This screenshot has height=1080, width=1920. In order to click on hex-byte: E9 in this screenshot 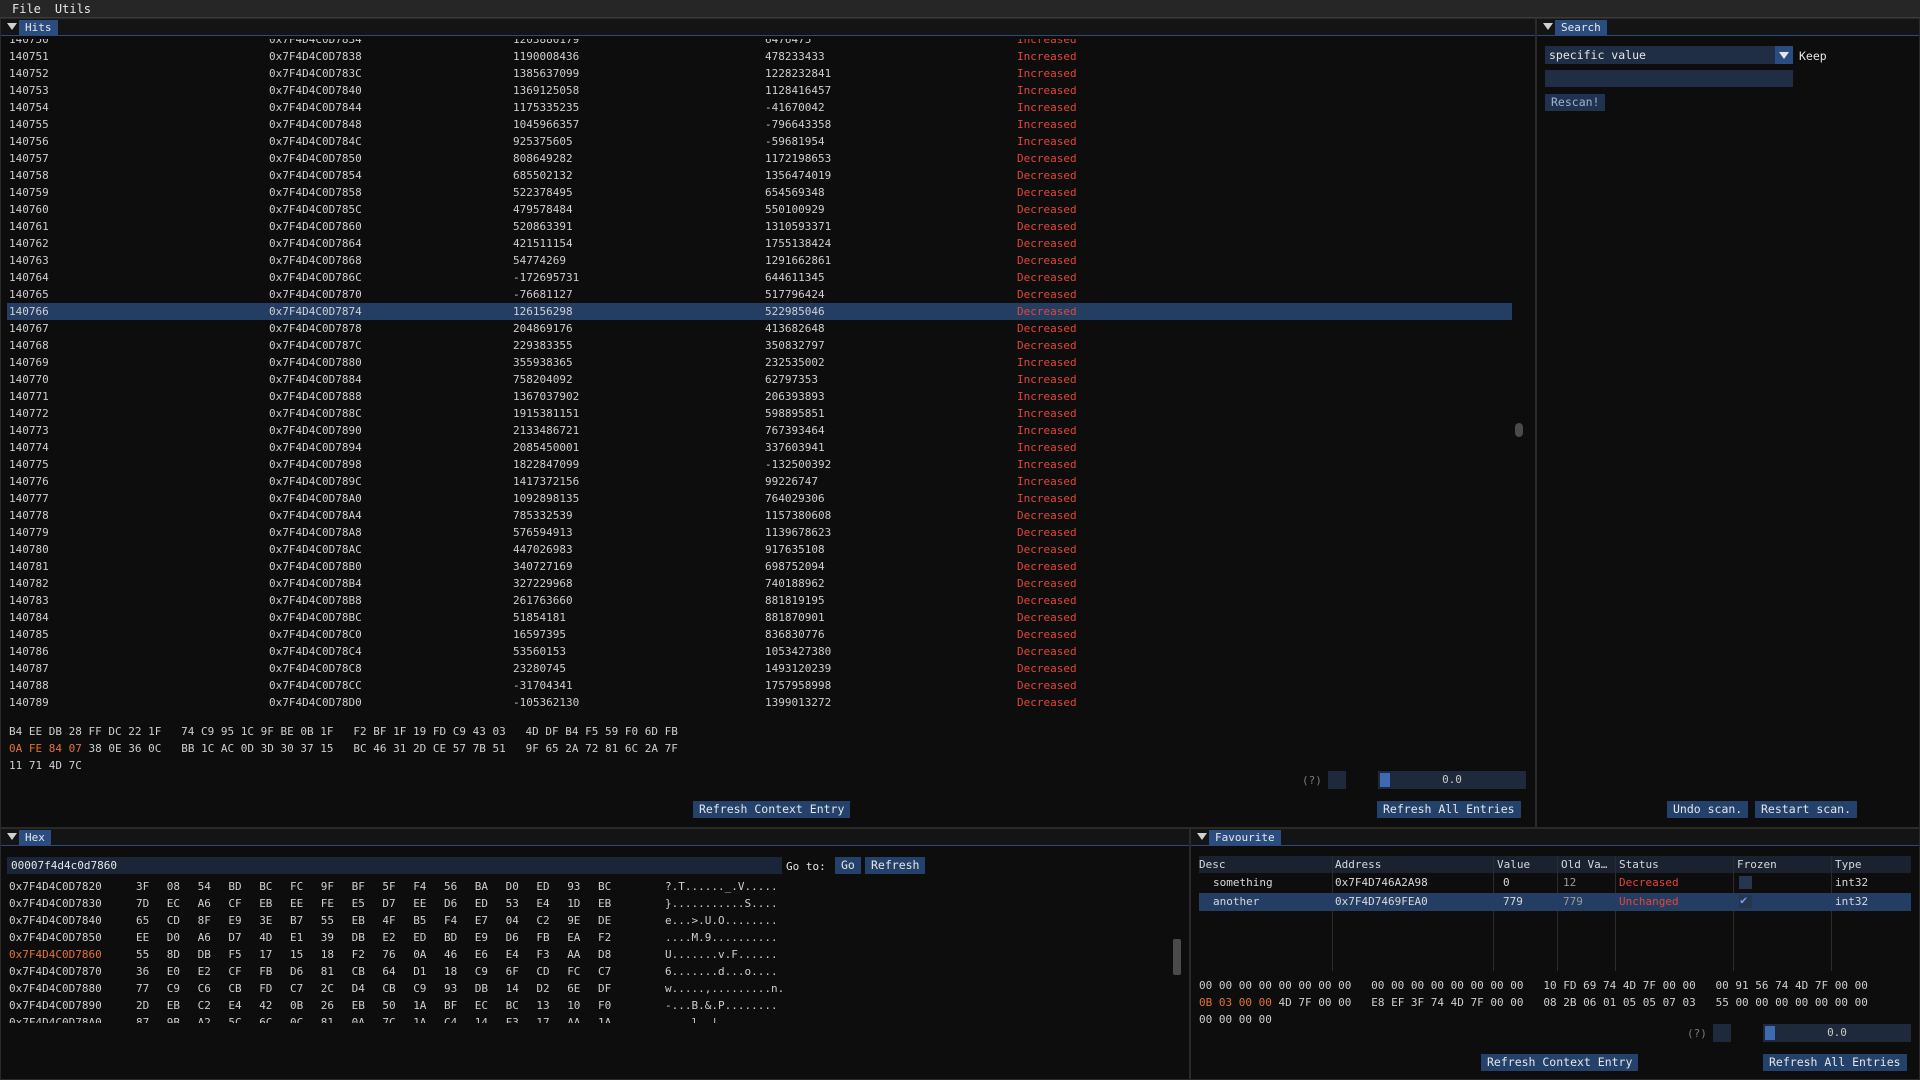, I will do `click(234, 920)`.